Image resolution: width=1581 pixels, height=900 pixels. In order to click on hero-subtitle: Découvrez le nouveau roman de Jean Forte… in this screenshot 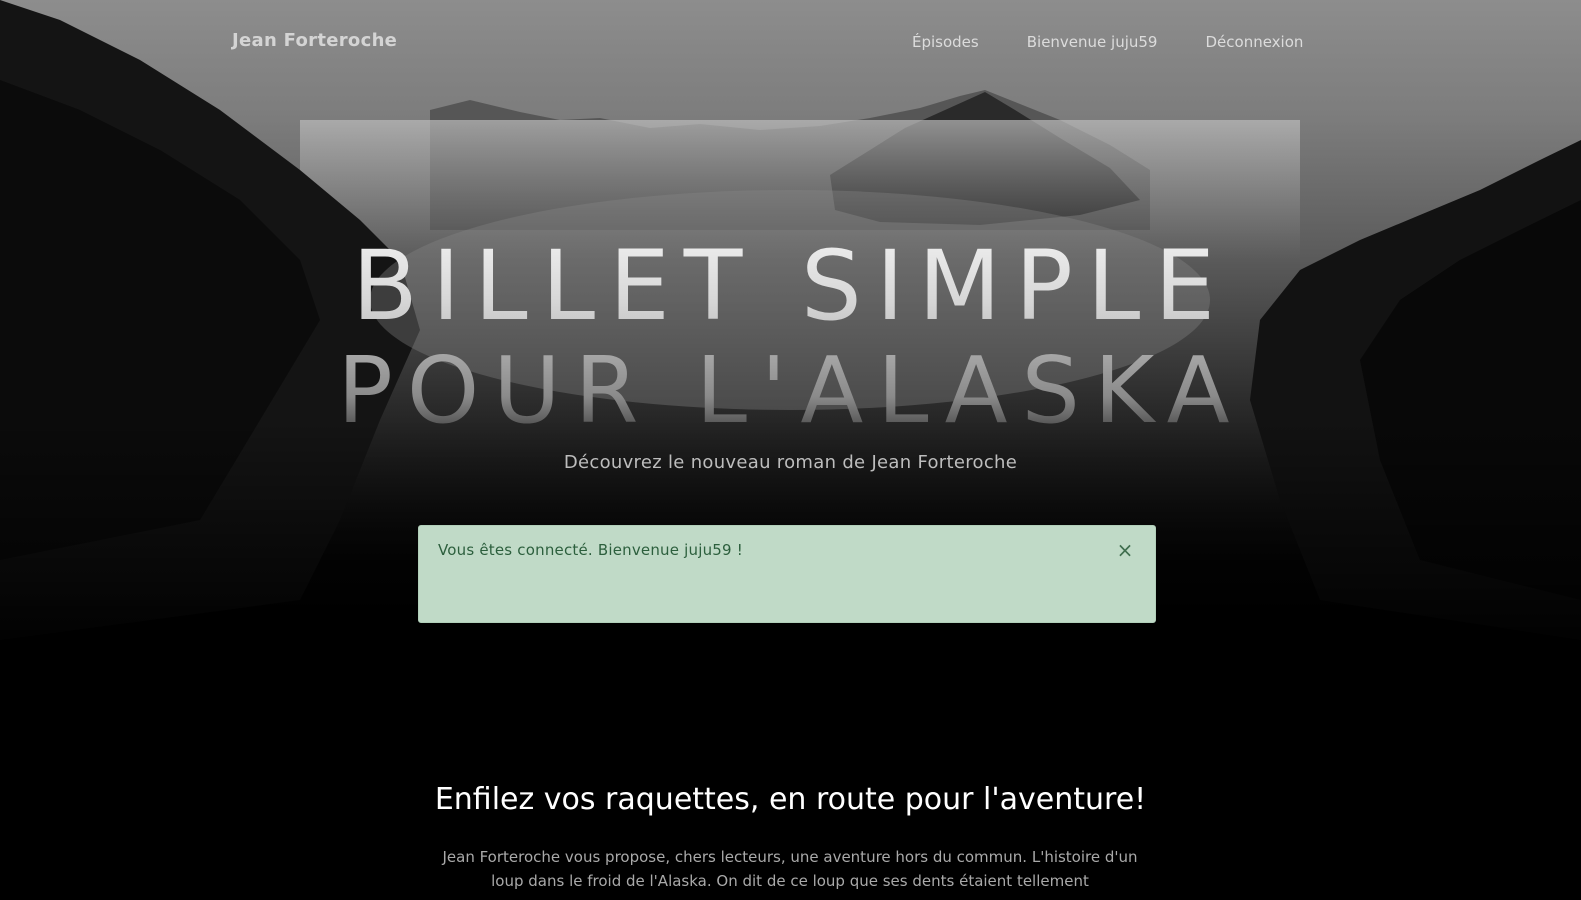, I will do `click(790, 462)`.